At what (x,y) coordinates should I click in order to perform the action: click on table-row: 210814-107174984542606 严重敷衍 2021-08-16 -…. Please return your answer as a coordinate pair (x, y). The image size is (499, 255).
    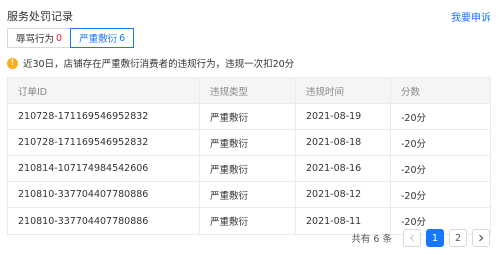
    Looking at the image, I should click on (249, 169).